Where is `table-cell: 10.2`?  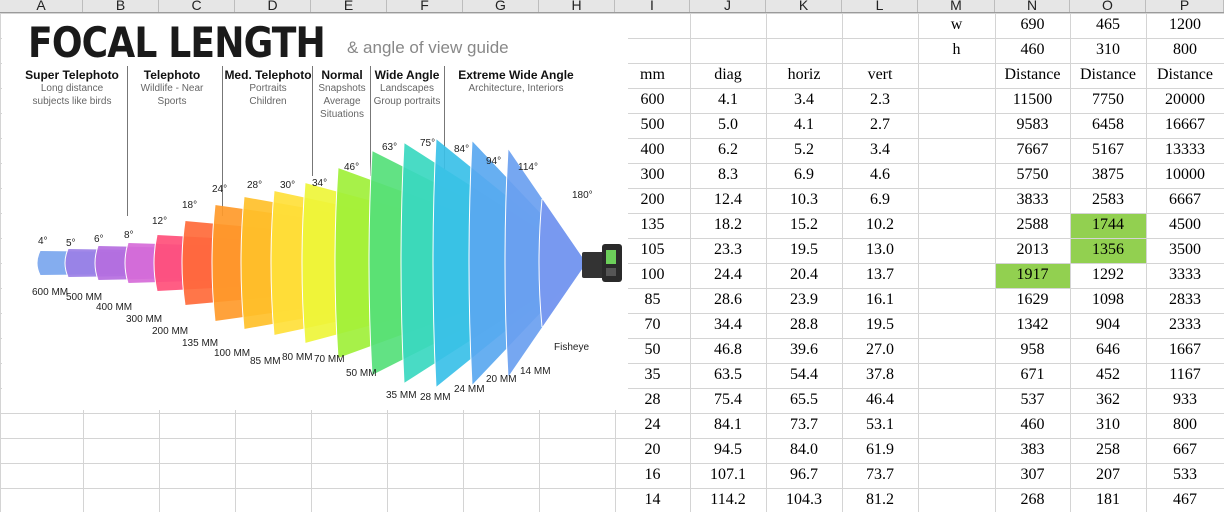
table-cell: 10.2 is located at coordinates (880, 225).